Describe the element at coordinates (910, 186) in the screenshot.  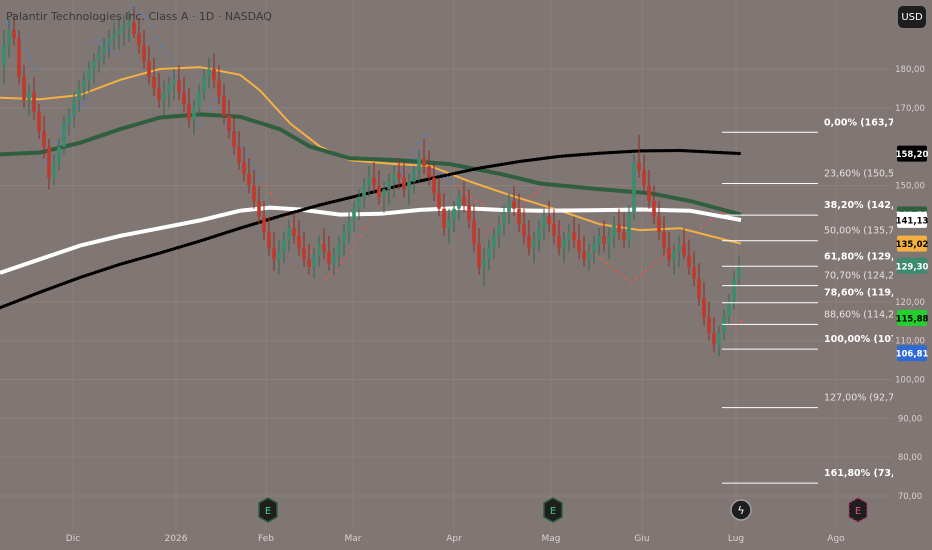
I see `price-tick-label: 150,00` at that location.